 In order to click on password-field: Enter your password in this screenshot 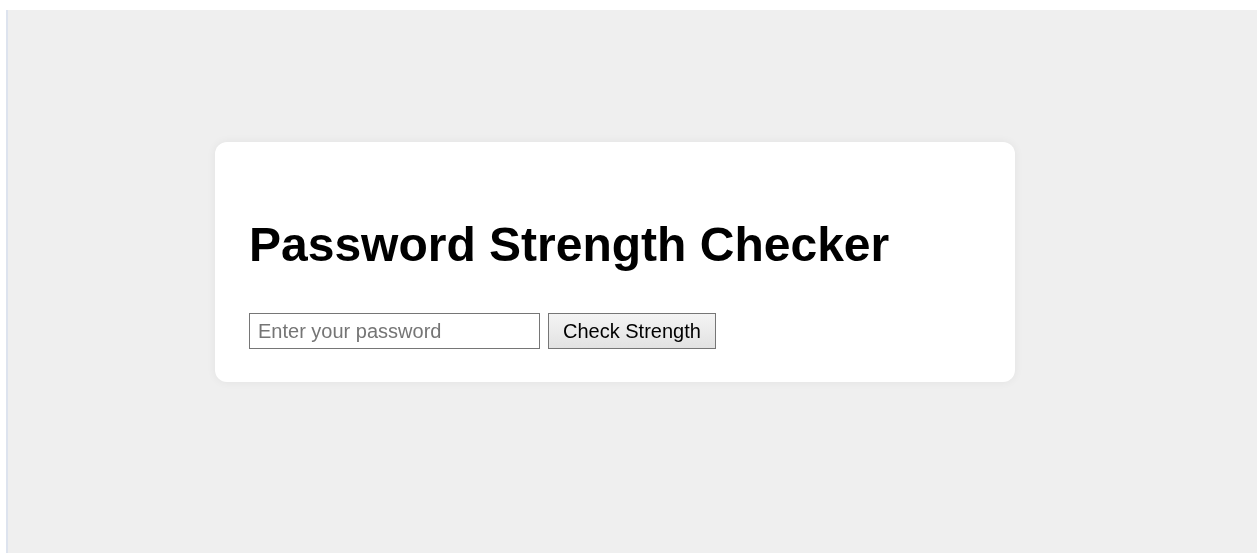, I will do `click(394, 331)`.